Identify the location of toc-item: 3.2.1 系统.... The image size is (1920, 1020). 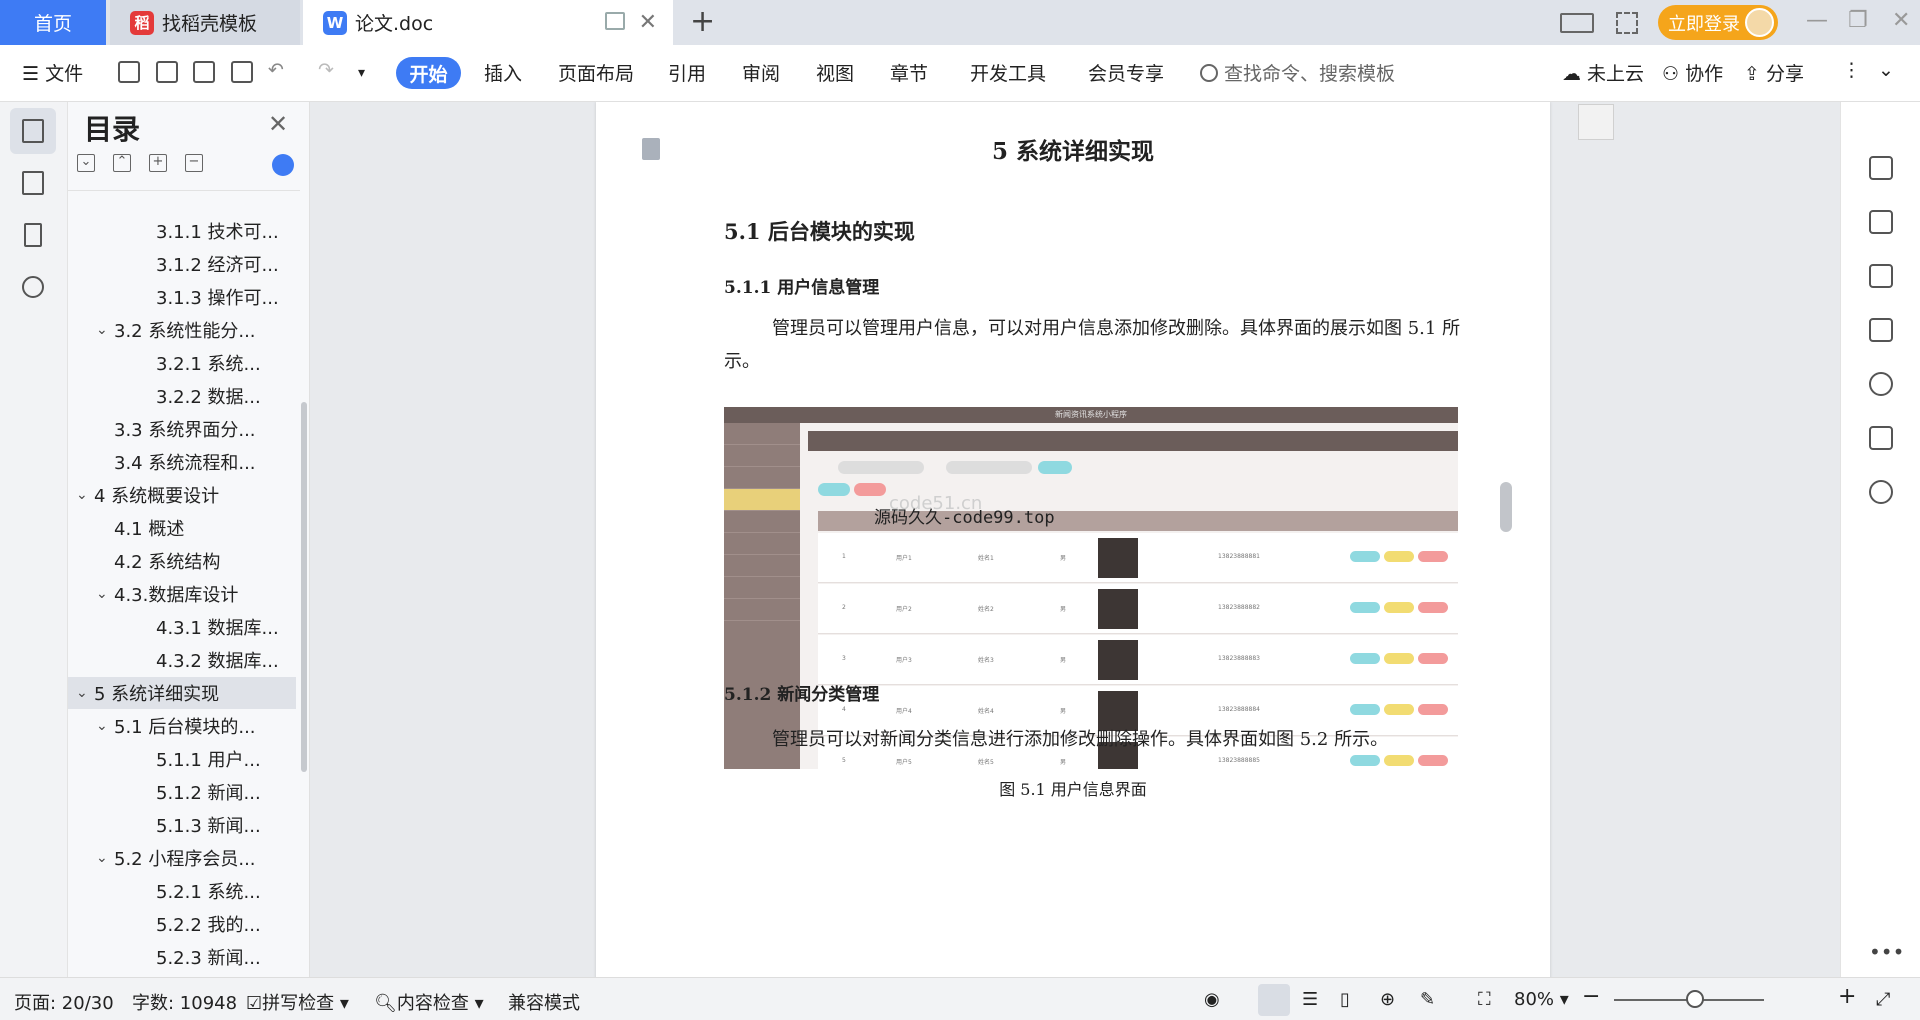
(182, 363).